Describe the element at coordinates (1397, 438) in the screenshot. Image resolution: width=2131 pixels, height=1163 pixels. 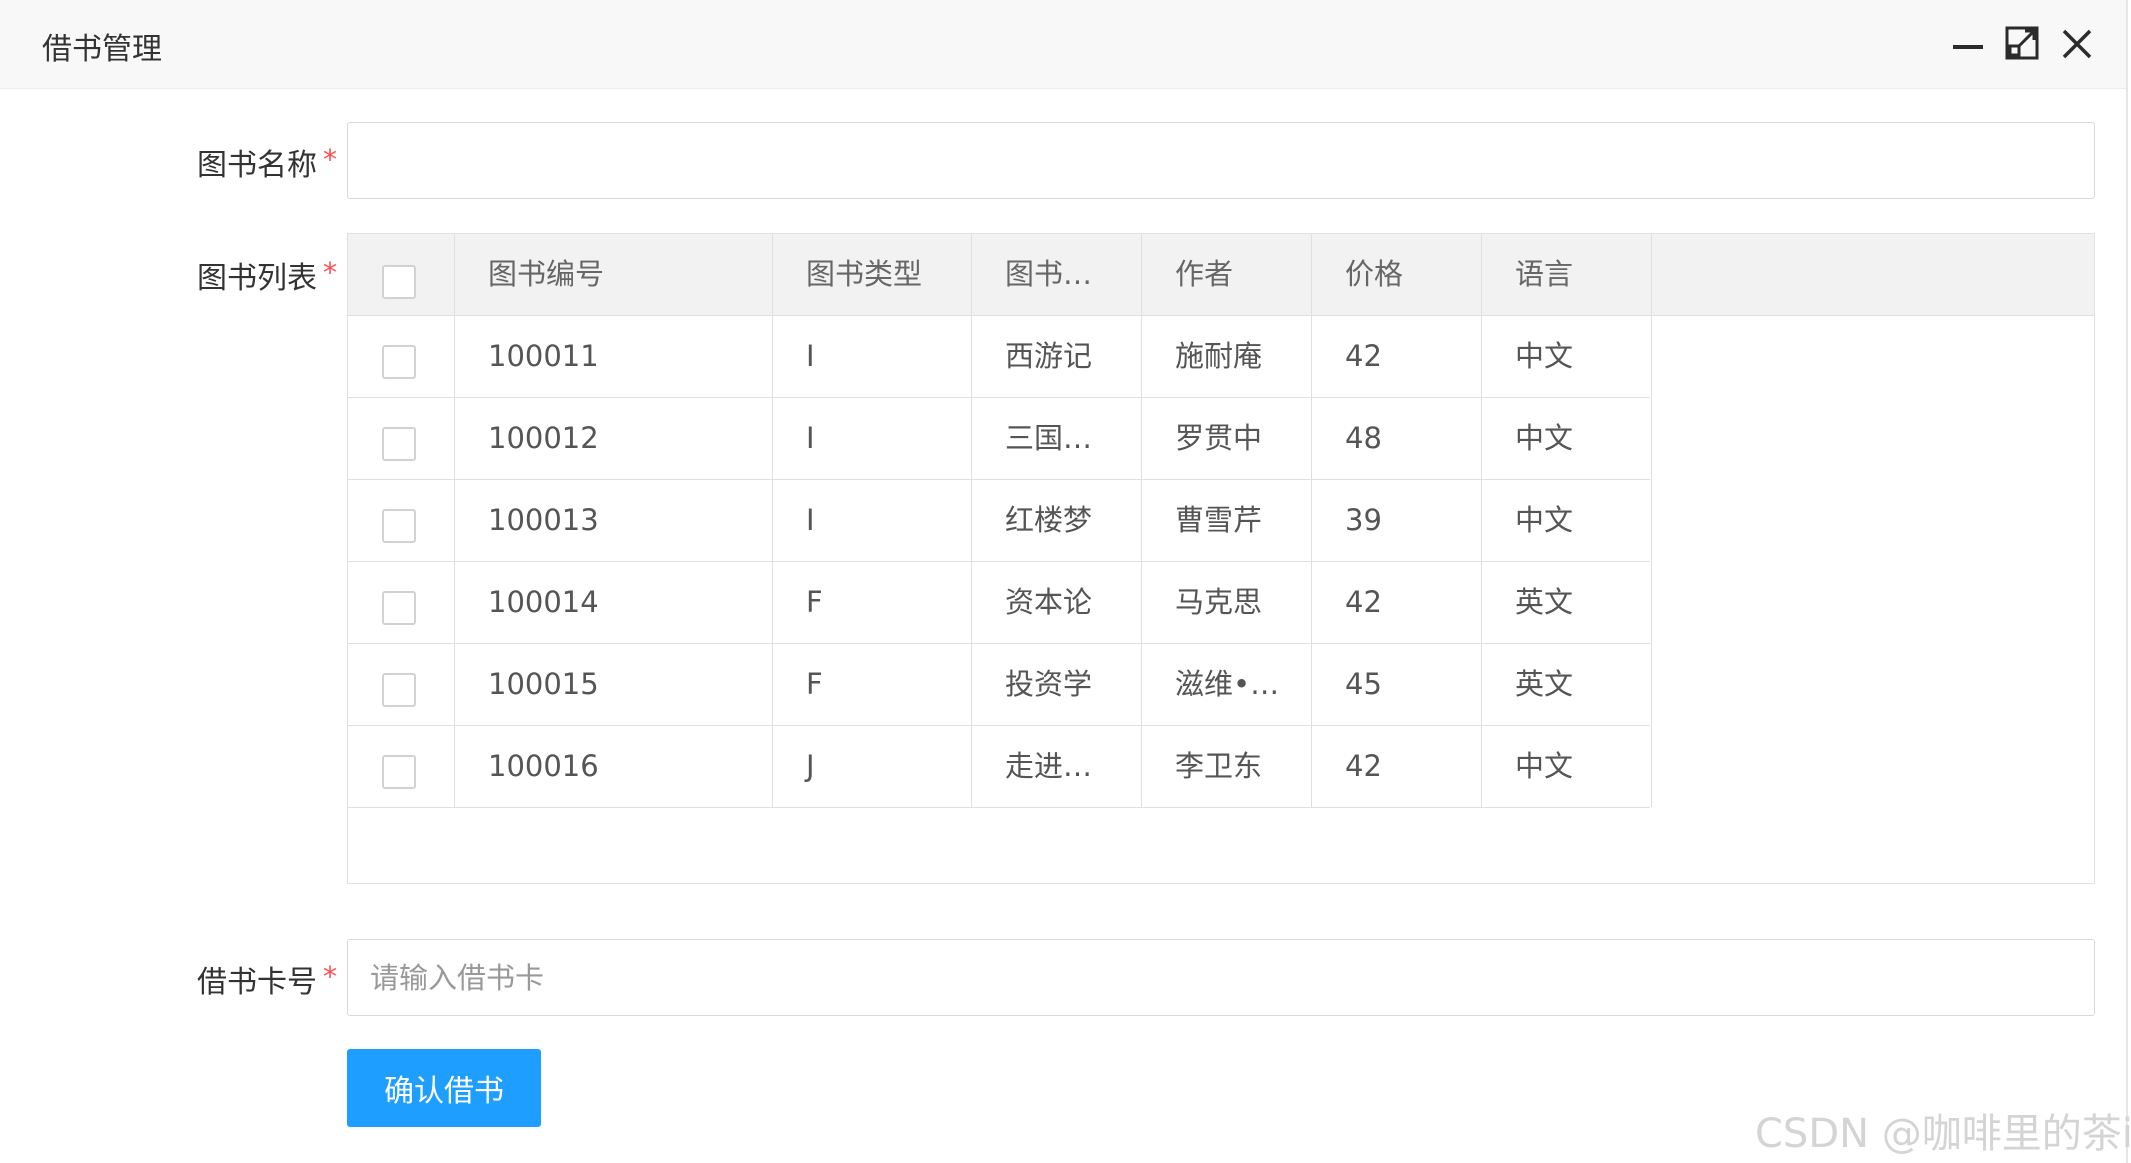
I see `table-cell-price: 48` at that location.